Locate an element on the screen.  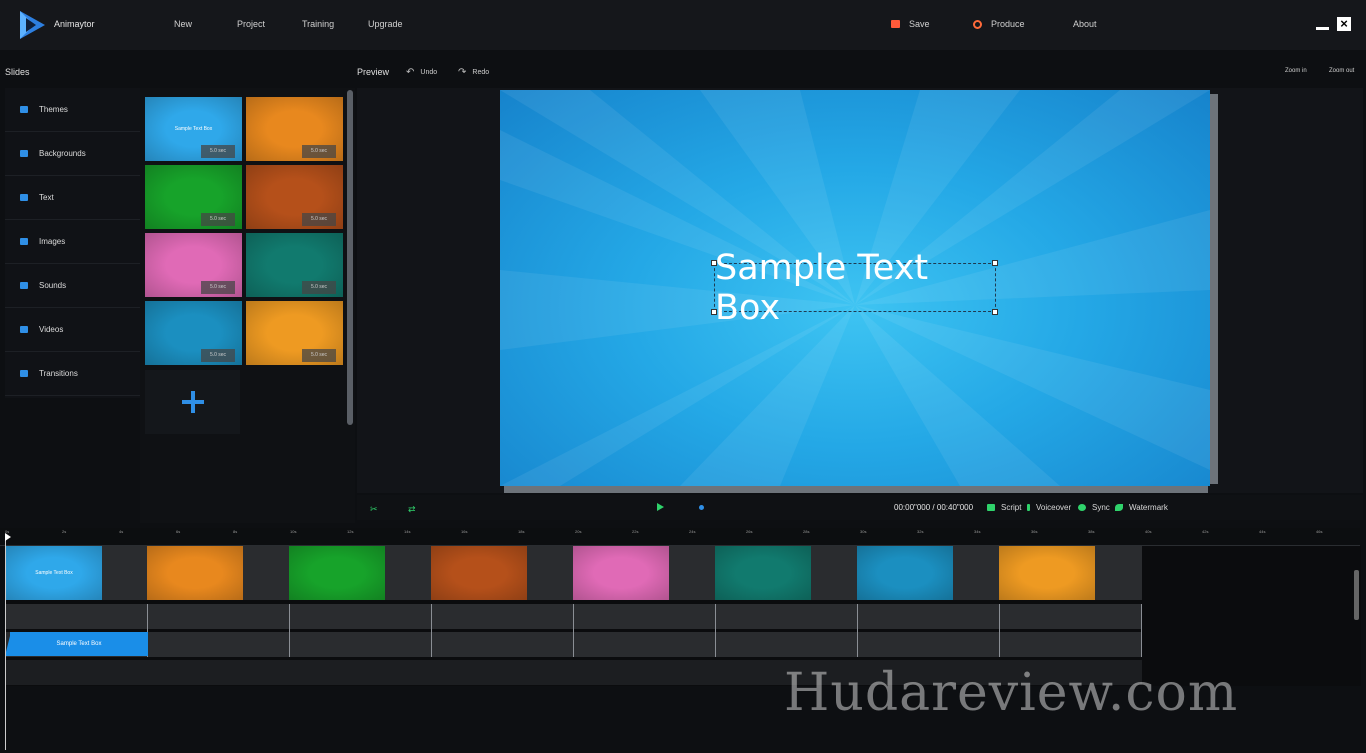
nav-project: Project is located at coordinates (251, 24).